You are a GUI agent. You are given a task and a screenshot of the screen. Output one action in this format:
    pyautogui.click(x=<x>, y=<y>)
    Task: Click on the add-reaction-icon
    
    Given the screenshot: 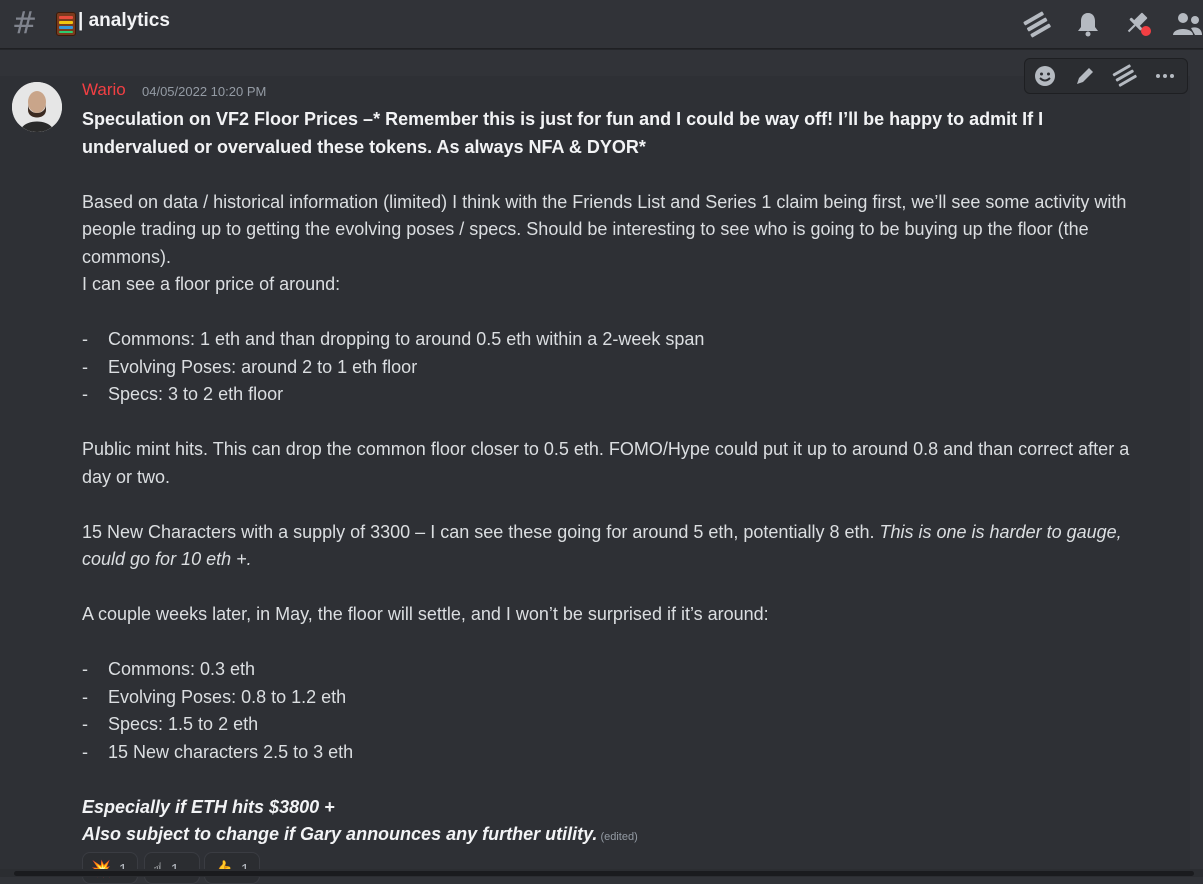 What is the action you would take?
    pyautogui.click(x=1045, y=76)
    